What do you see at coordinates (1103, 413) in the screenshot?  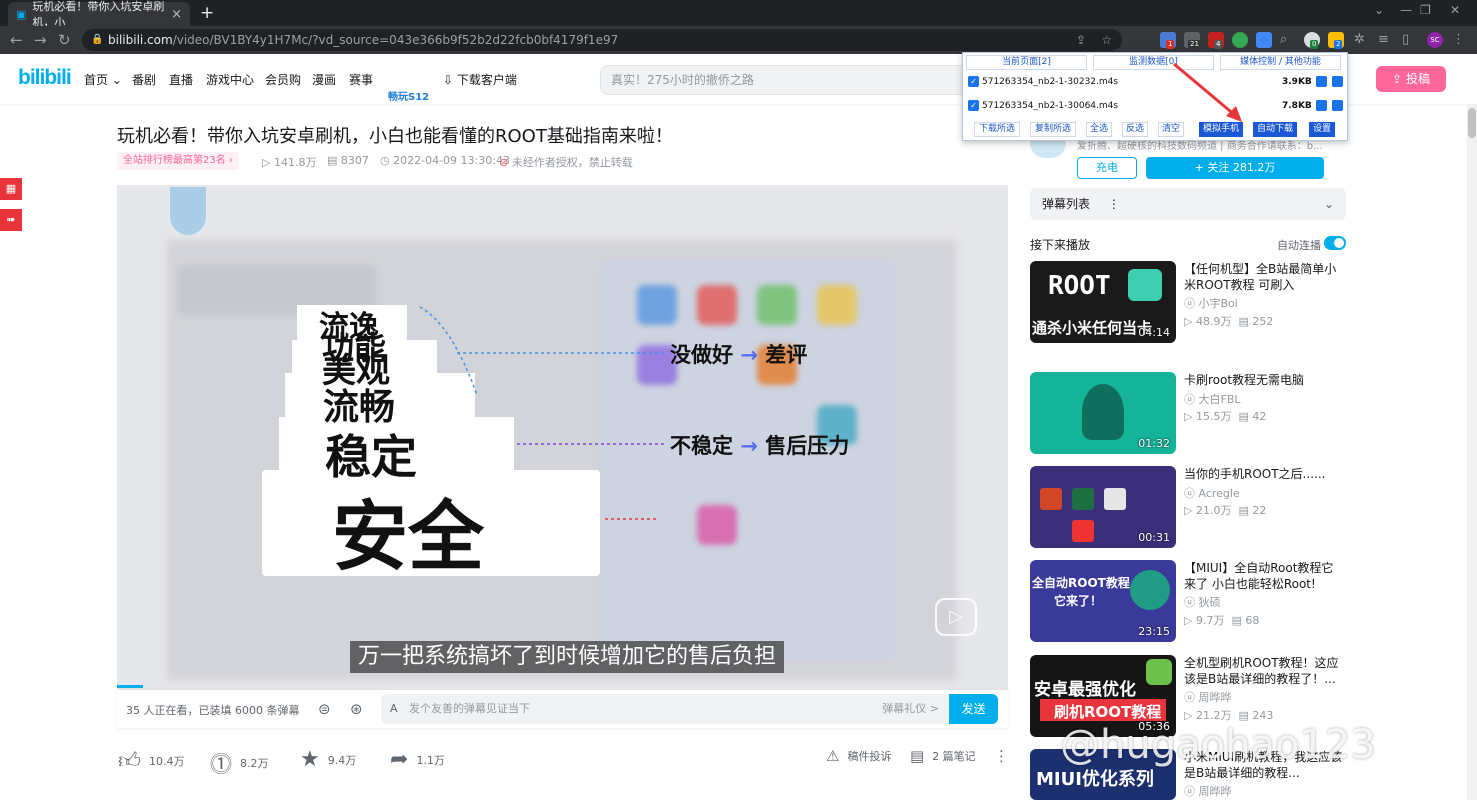 I see `video-thumbnail: 01:32` at bounding box center [1103, 413].